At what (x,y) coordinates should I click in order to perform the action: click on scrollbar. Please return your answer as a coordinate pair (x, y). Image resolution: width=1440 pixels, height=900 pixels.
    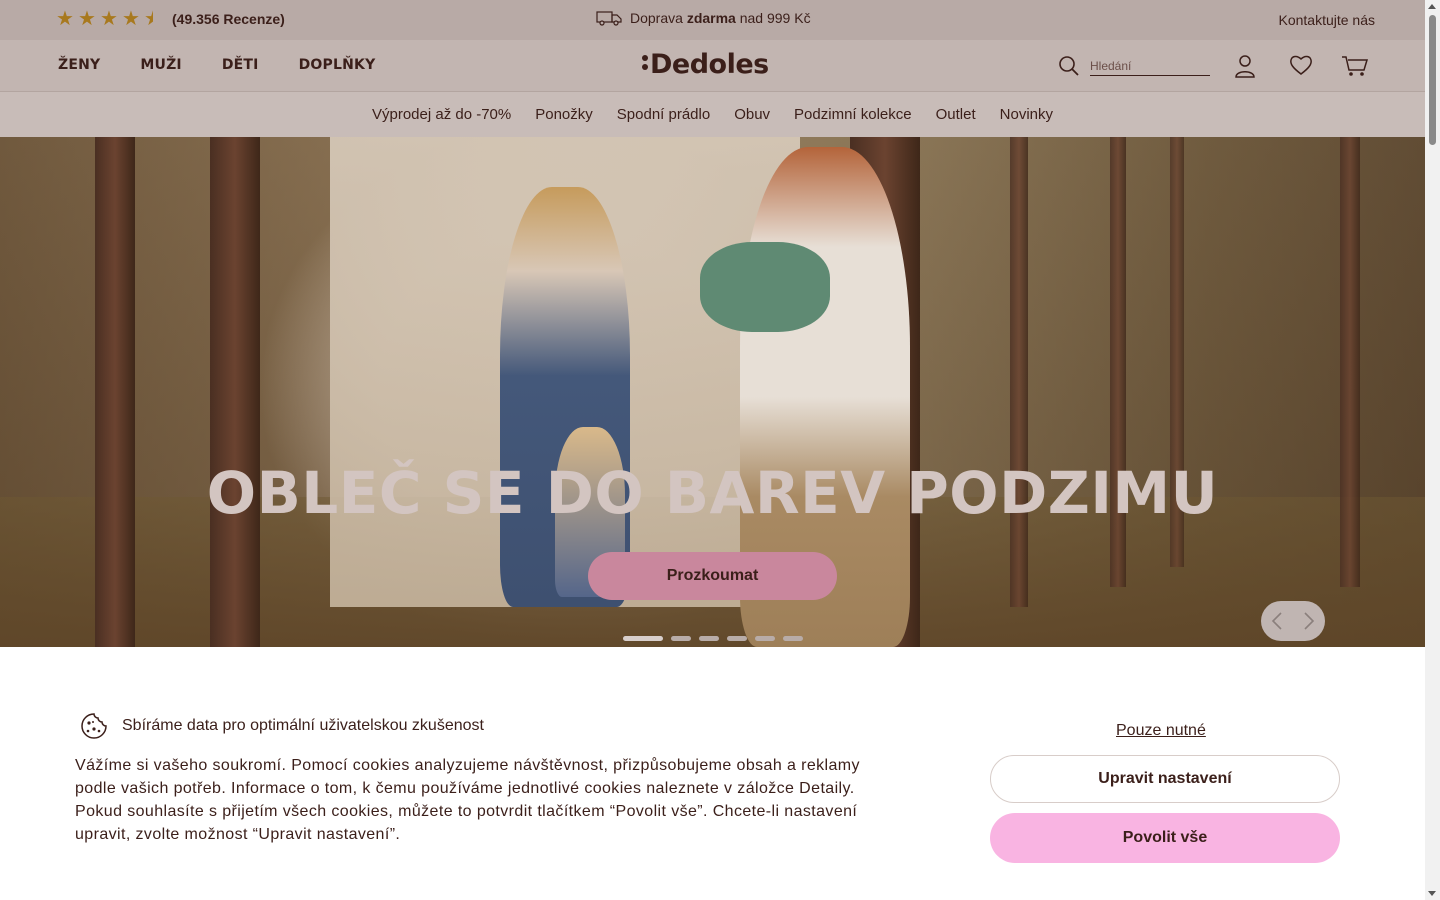
    Looking at the image, I should click on (1432, 450).